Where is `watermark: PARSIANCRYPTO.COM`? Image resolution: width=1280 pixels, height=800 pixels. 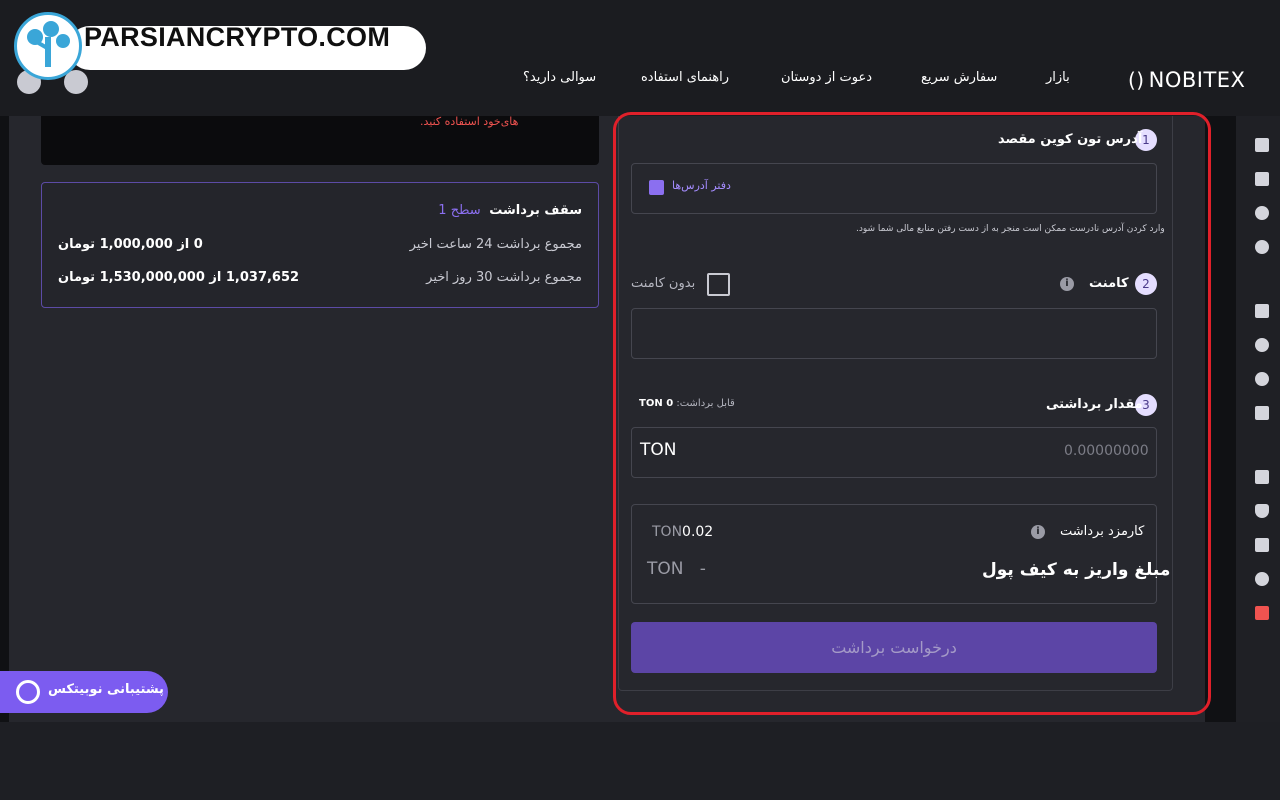
watermark: PARSIANCRYPTO.COM is located at coordinates (220, 49).